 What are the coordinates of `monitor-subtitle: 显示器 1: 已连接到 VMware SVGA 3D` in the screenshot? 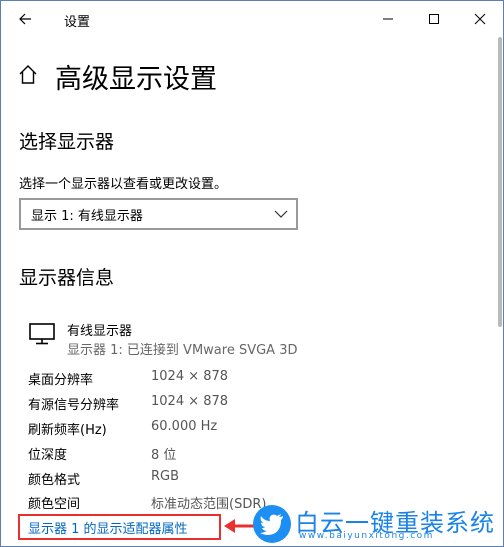 It's located at (182, 350).